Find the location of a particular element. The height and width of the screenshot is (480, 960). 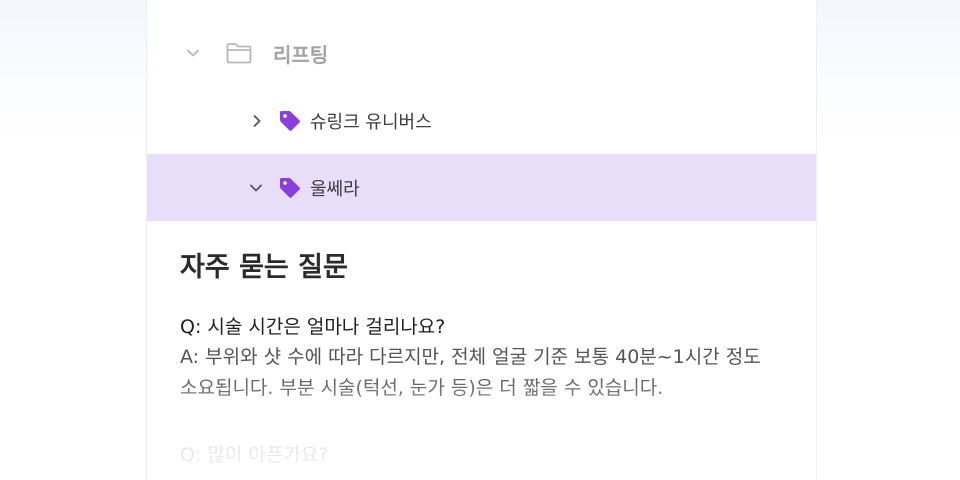

tree-folder-lifting: 리프팅 is located at coordinates (481, 53).